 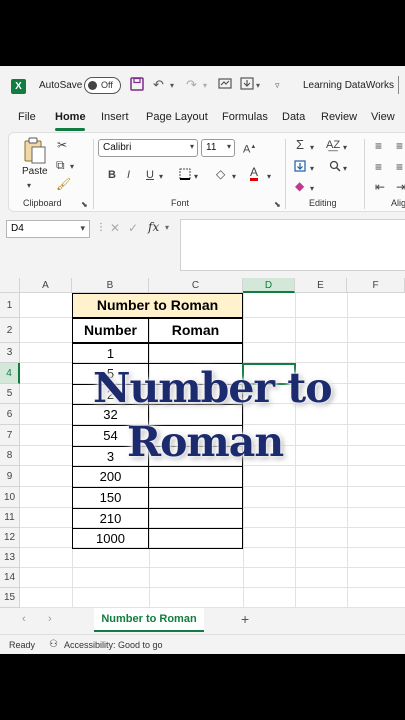 What do you see at coordinates (10, 456) in the screenshot?
I see `row-header-8: 8` at bounding box center [10, 456].